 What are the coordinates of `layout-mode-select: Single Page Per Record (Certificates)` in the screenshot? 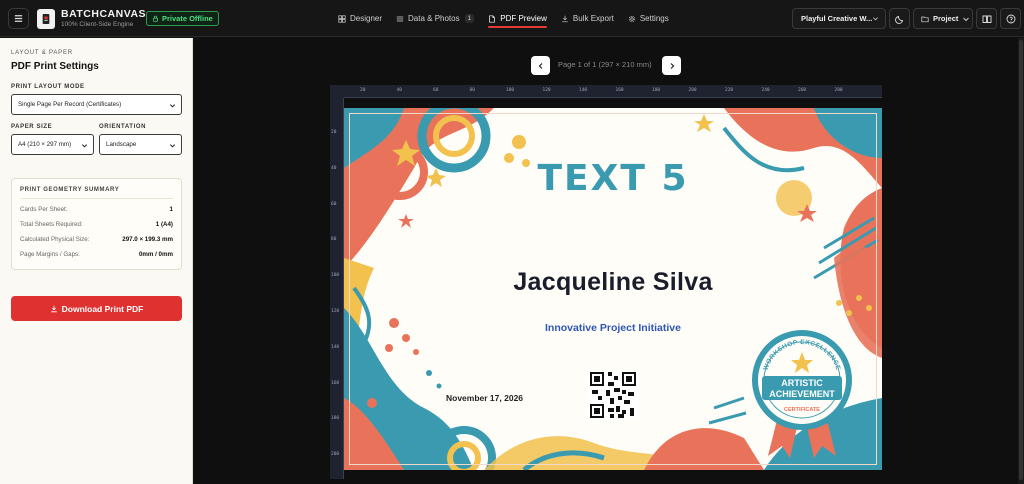 It's located at (96, 104).